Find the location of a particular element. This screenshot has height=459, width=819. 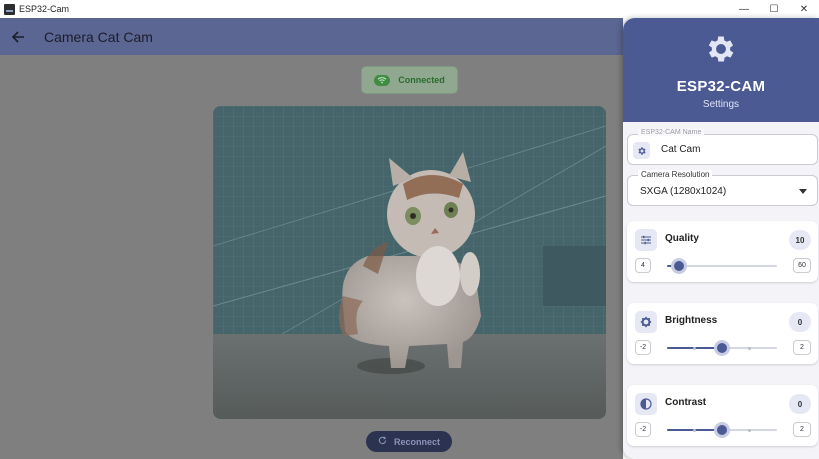

wifi-icon is located at coordinates (382, 80).